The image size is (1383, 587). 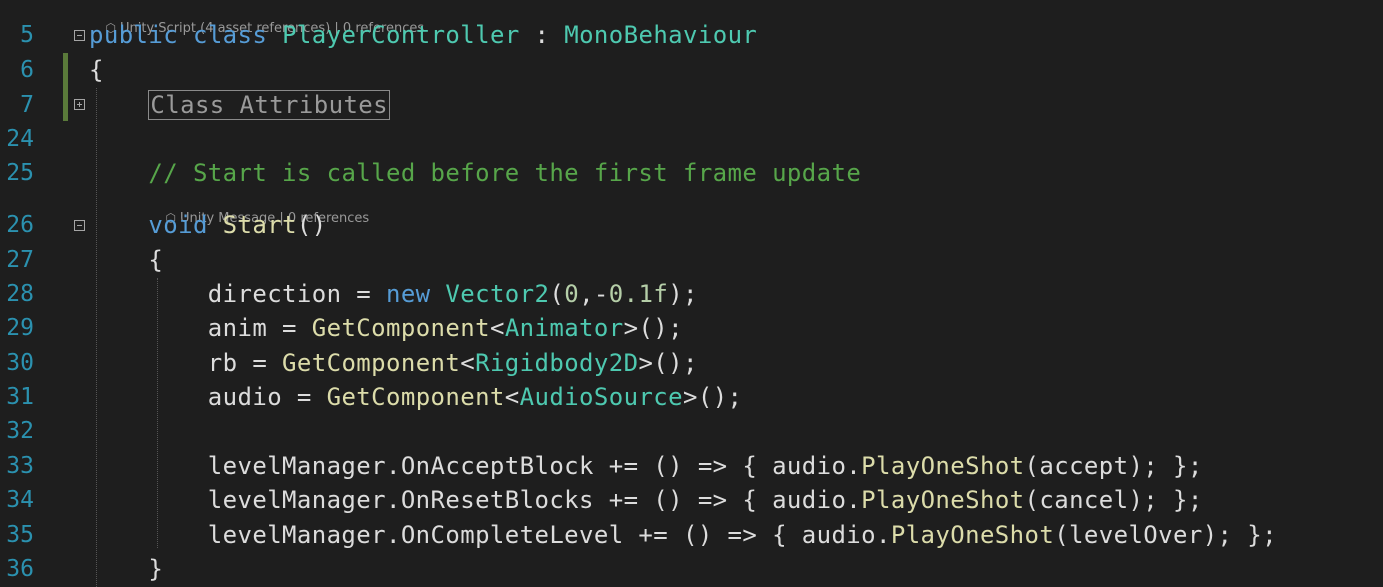 What do you see at coordinates (408, 294) in the screenshot?
I see `keyword-token: new` at bounding box center [408, 294].